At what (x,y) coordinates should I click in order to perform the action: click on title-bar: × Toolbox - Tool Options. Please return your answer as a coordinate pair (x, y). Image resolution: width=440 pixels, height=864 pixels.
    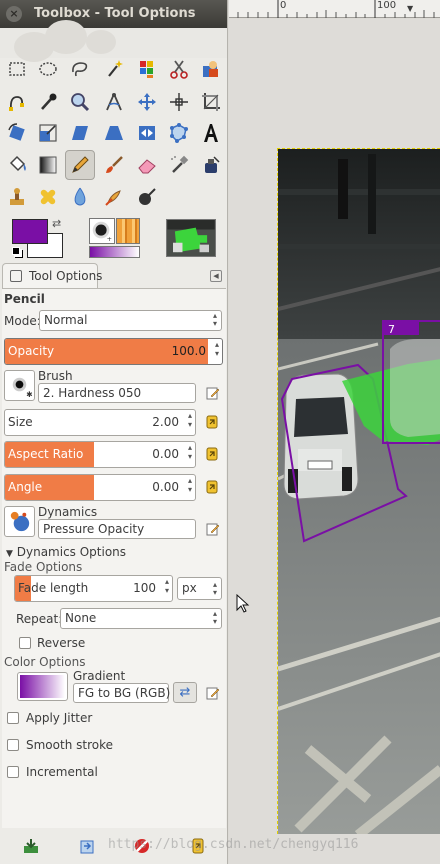
    Looking at the image, I should click on (113, 14).